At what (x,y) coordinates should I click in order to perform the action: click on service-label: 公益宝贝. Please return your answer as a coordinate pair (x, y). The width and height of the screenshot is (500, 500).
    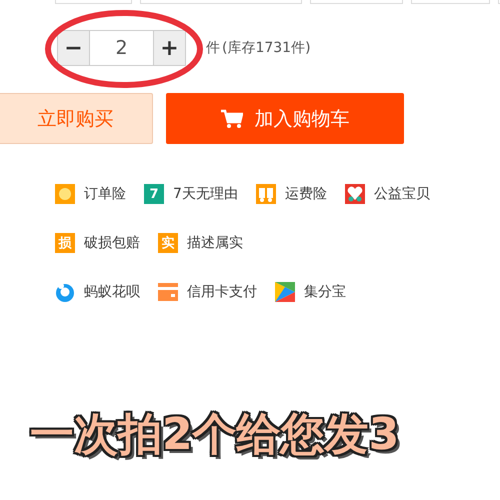
    Looking at the image, I should click on (402, 194).